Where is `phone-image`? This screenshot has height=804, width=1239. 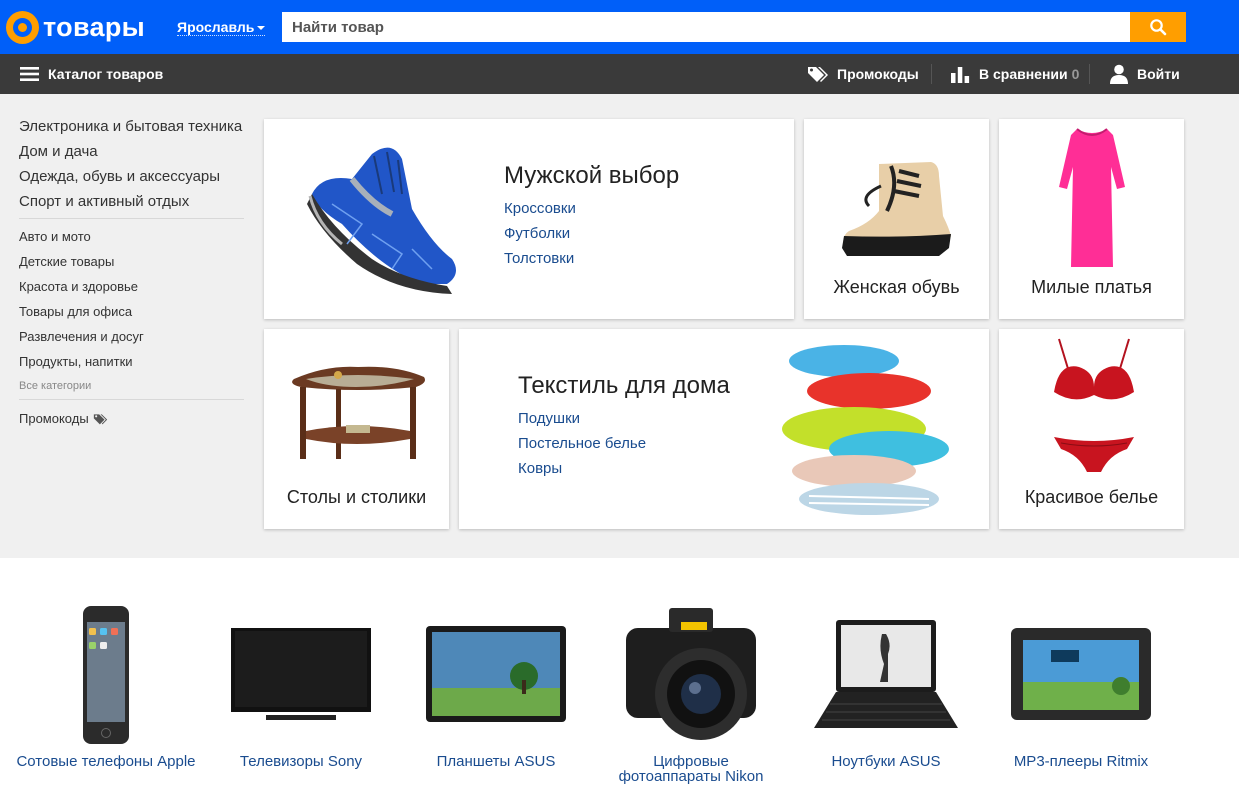
phone-image is located at coordinates (106, 675).